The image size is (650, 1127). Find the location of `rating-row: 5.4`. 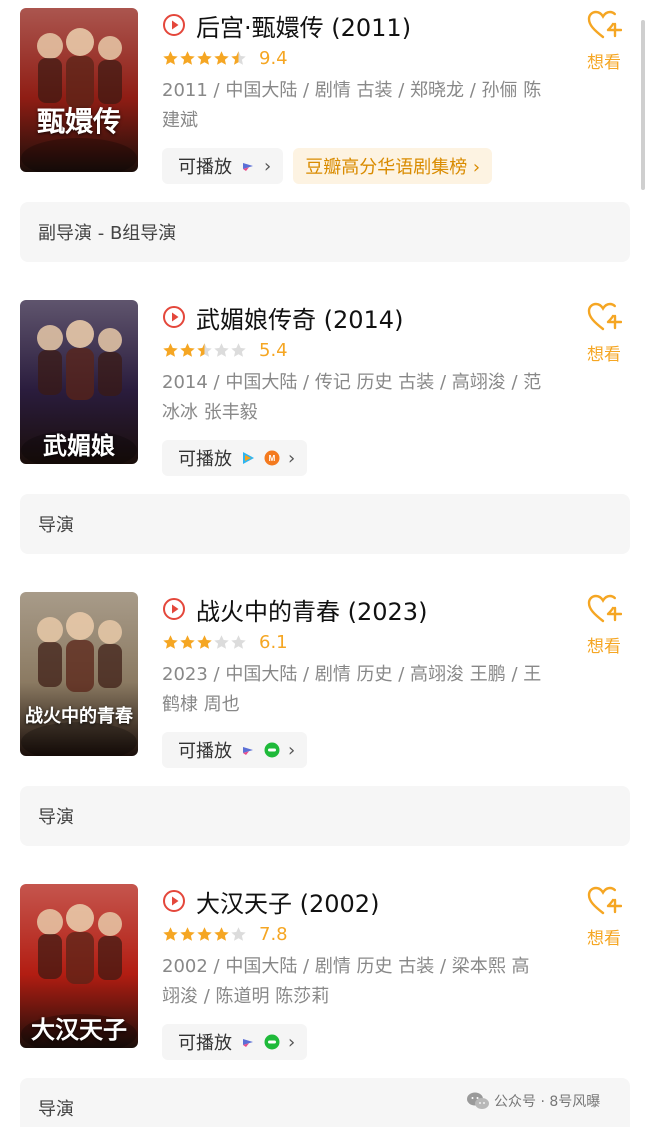

rating-row: 5.4 is located at coordinates (225, 350).